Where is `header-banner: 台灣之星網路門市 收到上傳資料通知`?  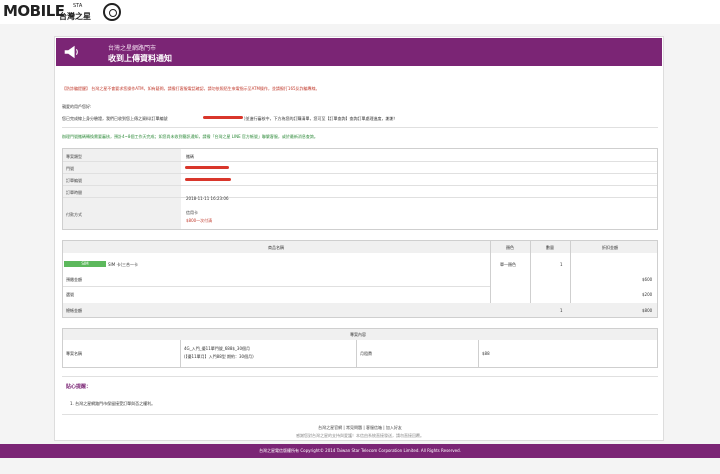
header-banner: 台灣之星網路門市 收到上傳資料通知 is located at coordinates (359, 52).